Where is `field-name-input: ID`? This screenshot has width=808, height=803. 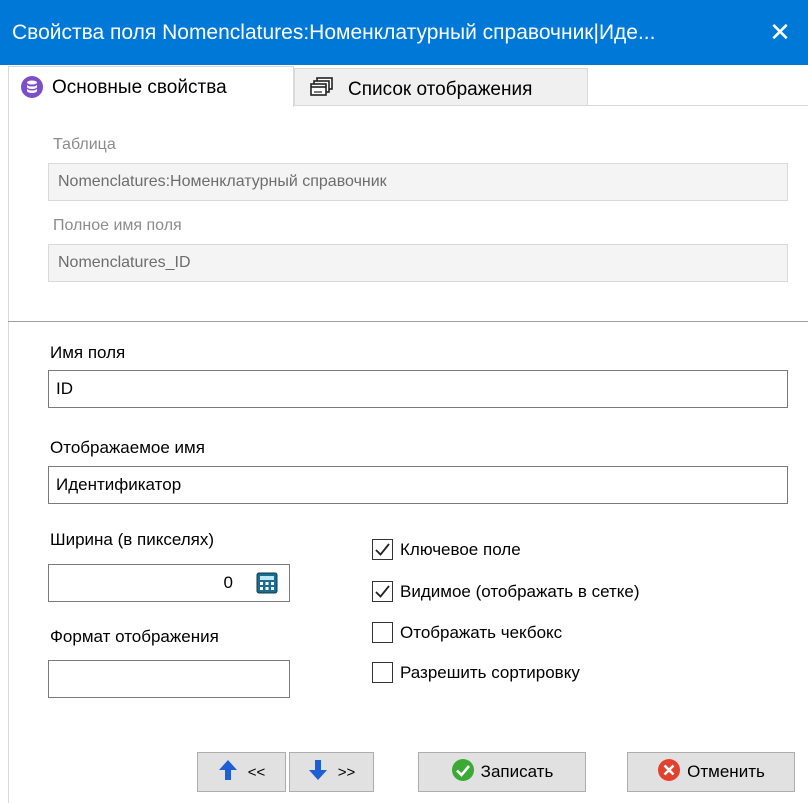
field-name-input: ID is located at coordinates (418, 389).